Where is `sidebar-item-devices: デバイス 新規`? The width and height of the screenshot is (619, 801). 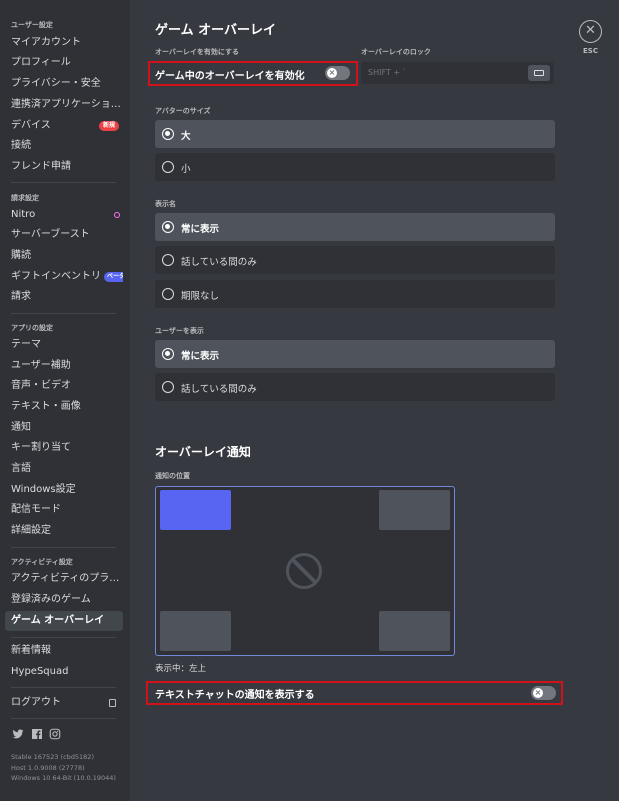 sidebar-item-devices: デバイス 新規 is located at coordinates (64, 126).